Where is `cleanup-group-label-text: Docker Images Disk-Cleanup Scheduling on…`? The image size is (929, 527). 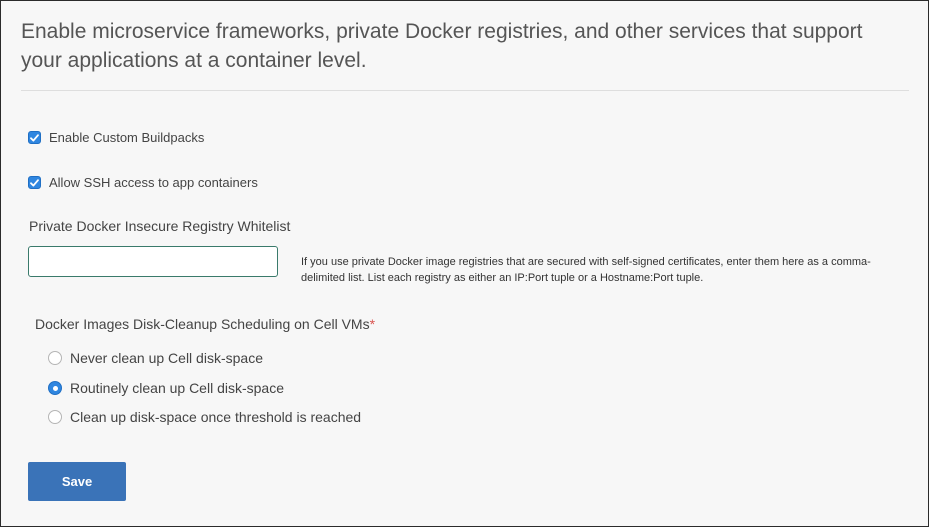
cleanup-group-label-text: Docker Images Disk-Cleanup Scheduling on… is located at coordinates (202, 324).